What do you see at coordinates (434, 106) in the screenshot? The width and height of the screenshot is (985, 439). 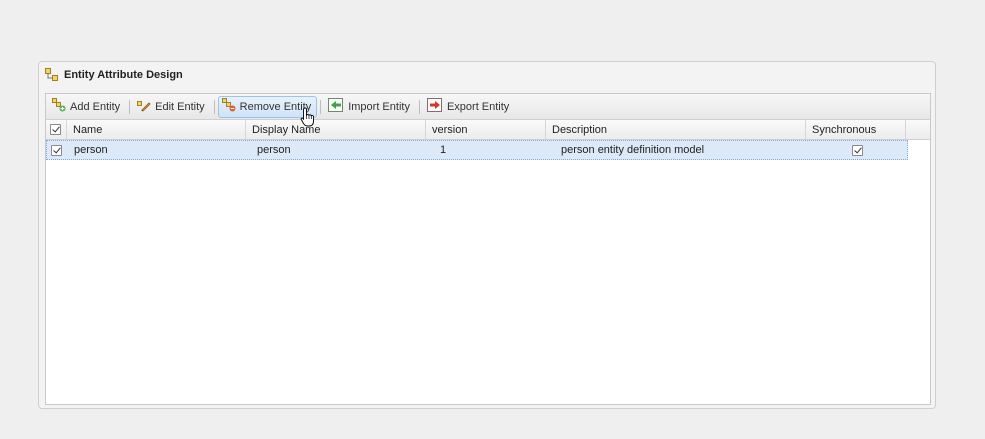 I see `export-icon` at bounding box center [434, 106].